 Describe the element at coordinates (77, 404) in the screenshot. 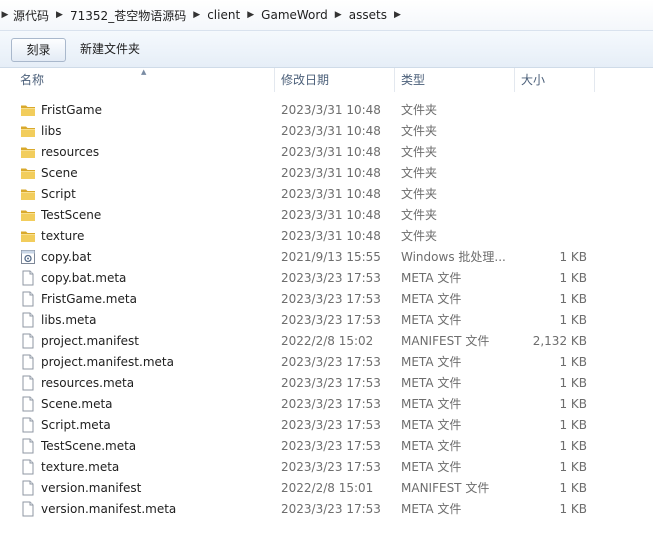

I see `file-name: Scene.meta` at that location.